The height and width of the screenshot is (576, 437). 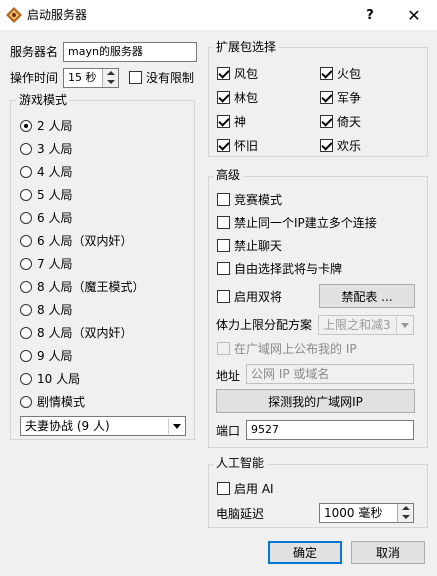 What do you see at coordinates (258, 297) in the screenshot?
I see `dual-general-label: 启用双将` at bounding box center [258, 297].